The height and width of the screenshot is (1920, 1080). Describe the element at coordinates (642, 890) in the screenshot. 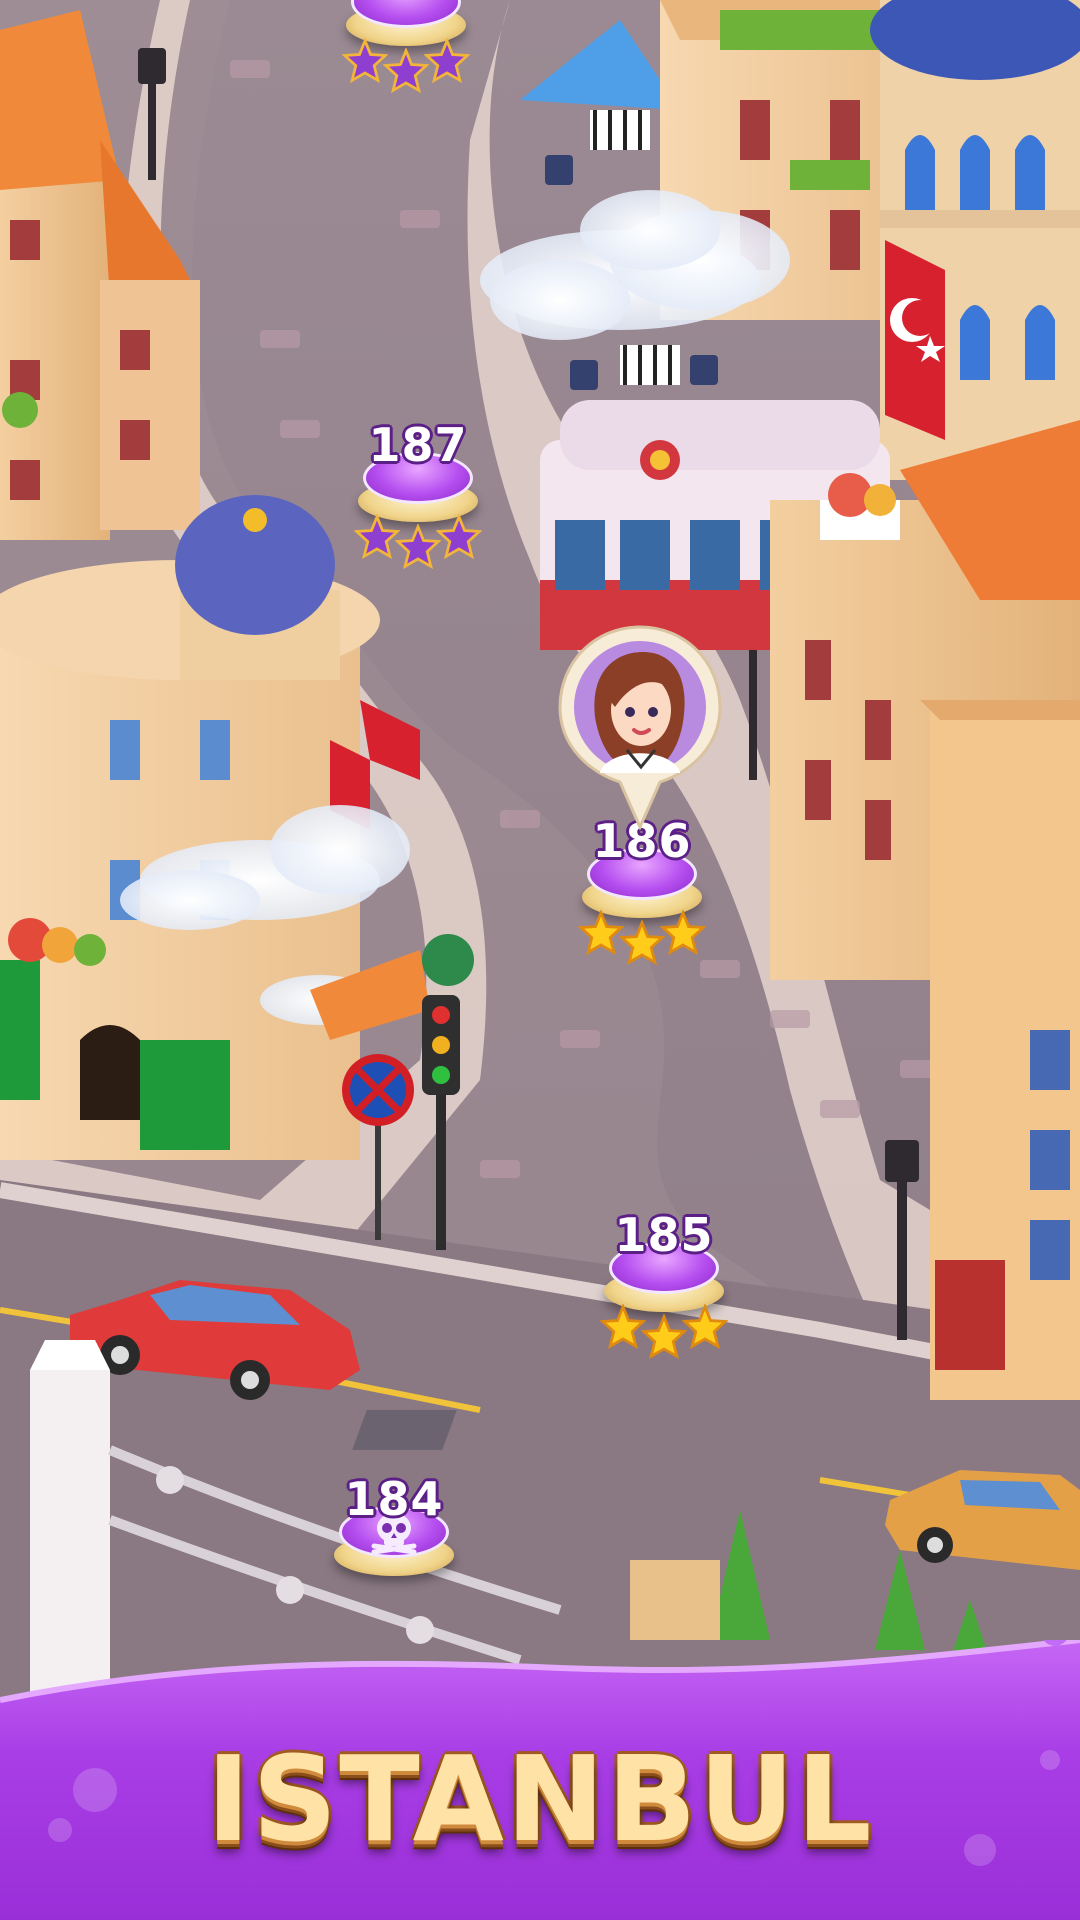

I see `level-node-186: 186` at that location.